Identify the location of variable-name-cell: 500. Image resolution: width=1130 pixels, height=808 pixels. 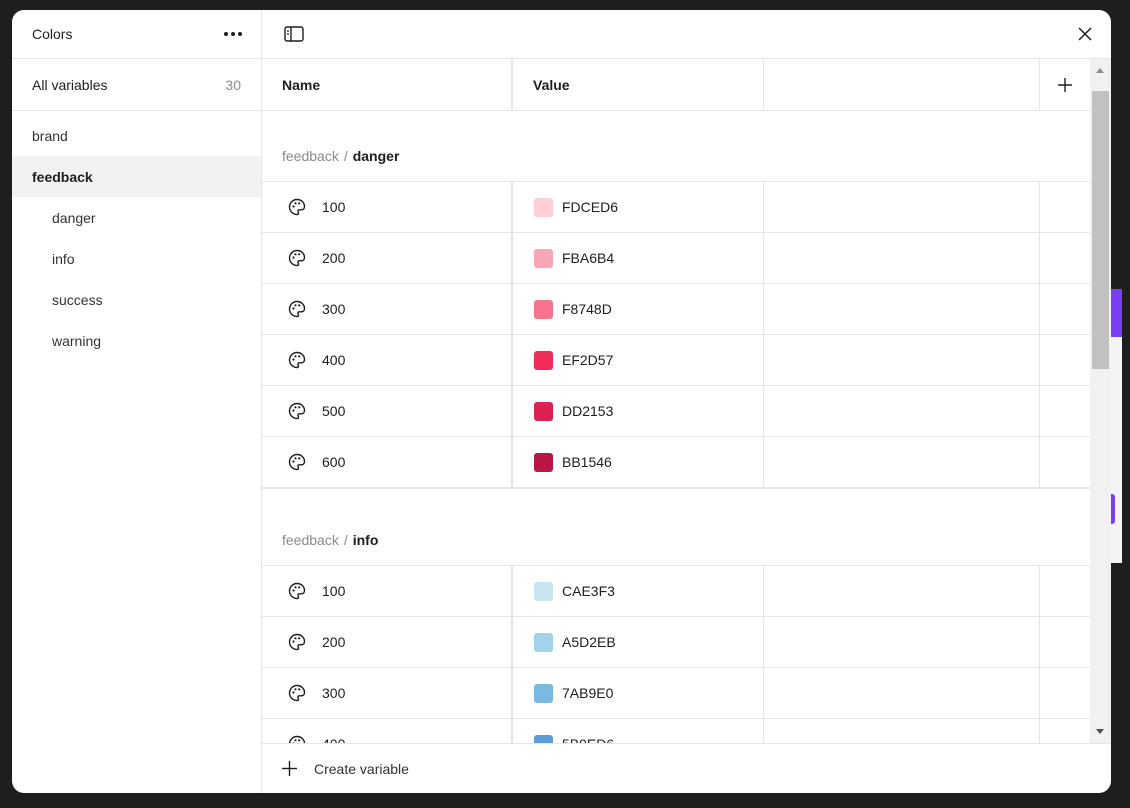
(387, 411).